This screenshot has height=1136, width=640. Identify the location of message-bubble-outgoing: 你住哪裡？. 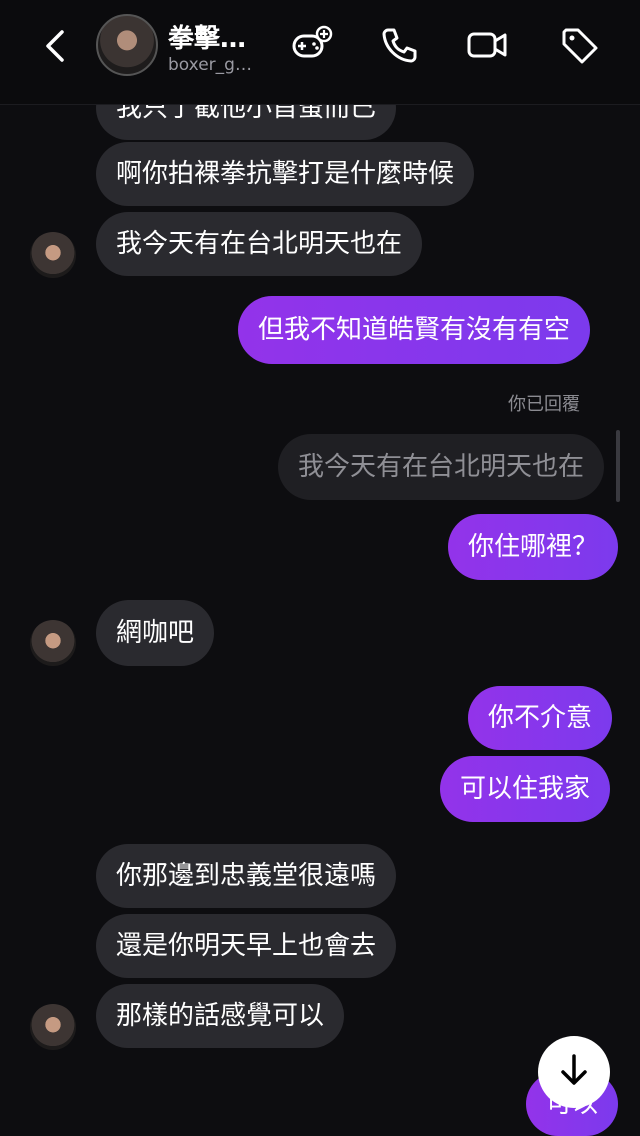
(533, 547).